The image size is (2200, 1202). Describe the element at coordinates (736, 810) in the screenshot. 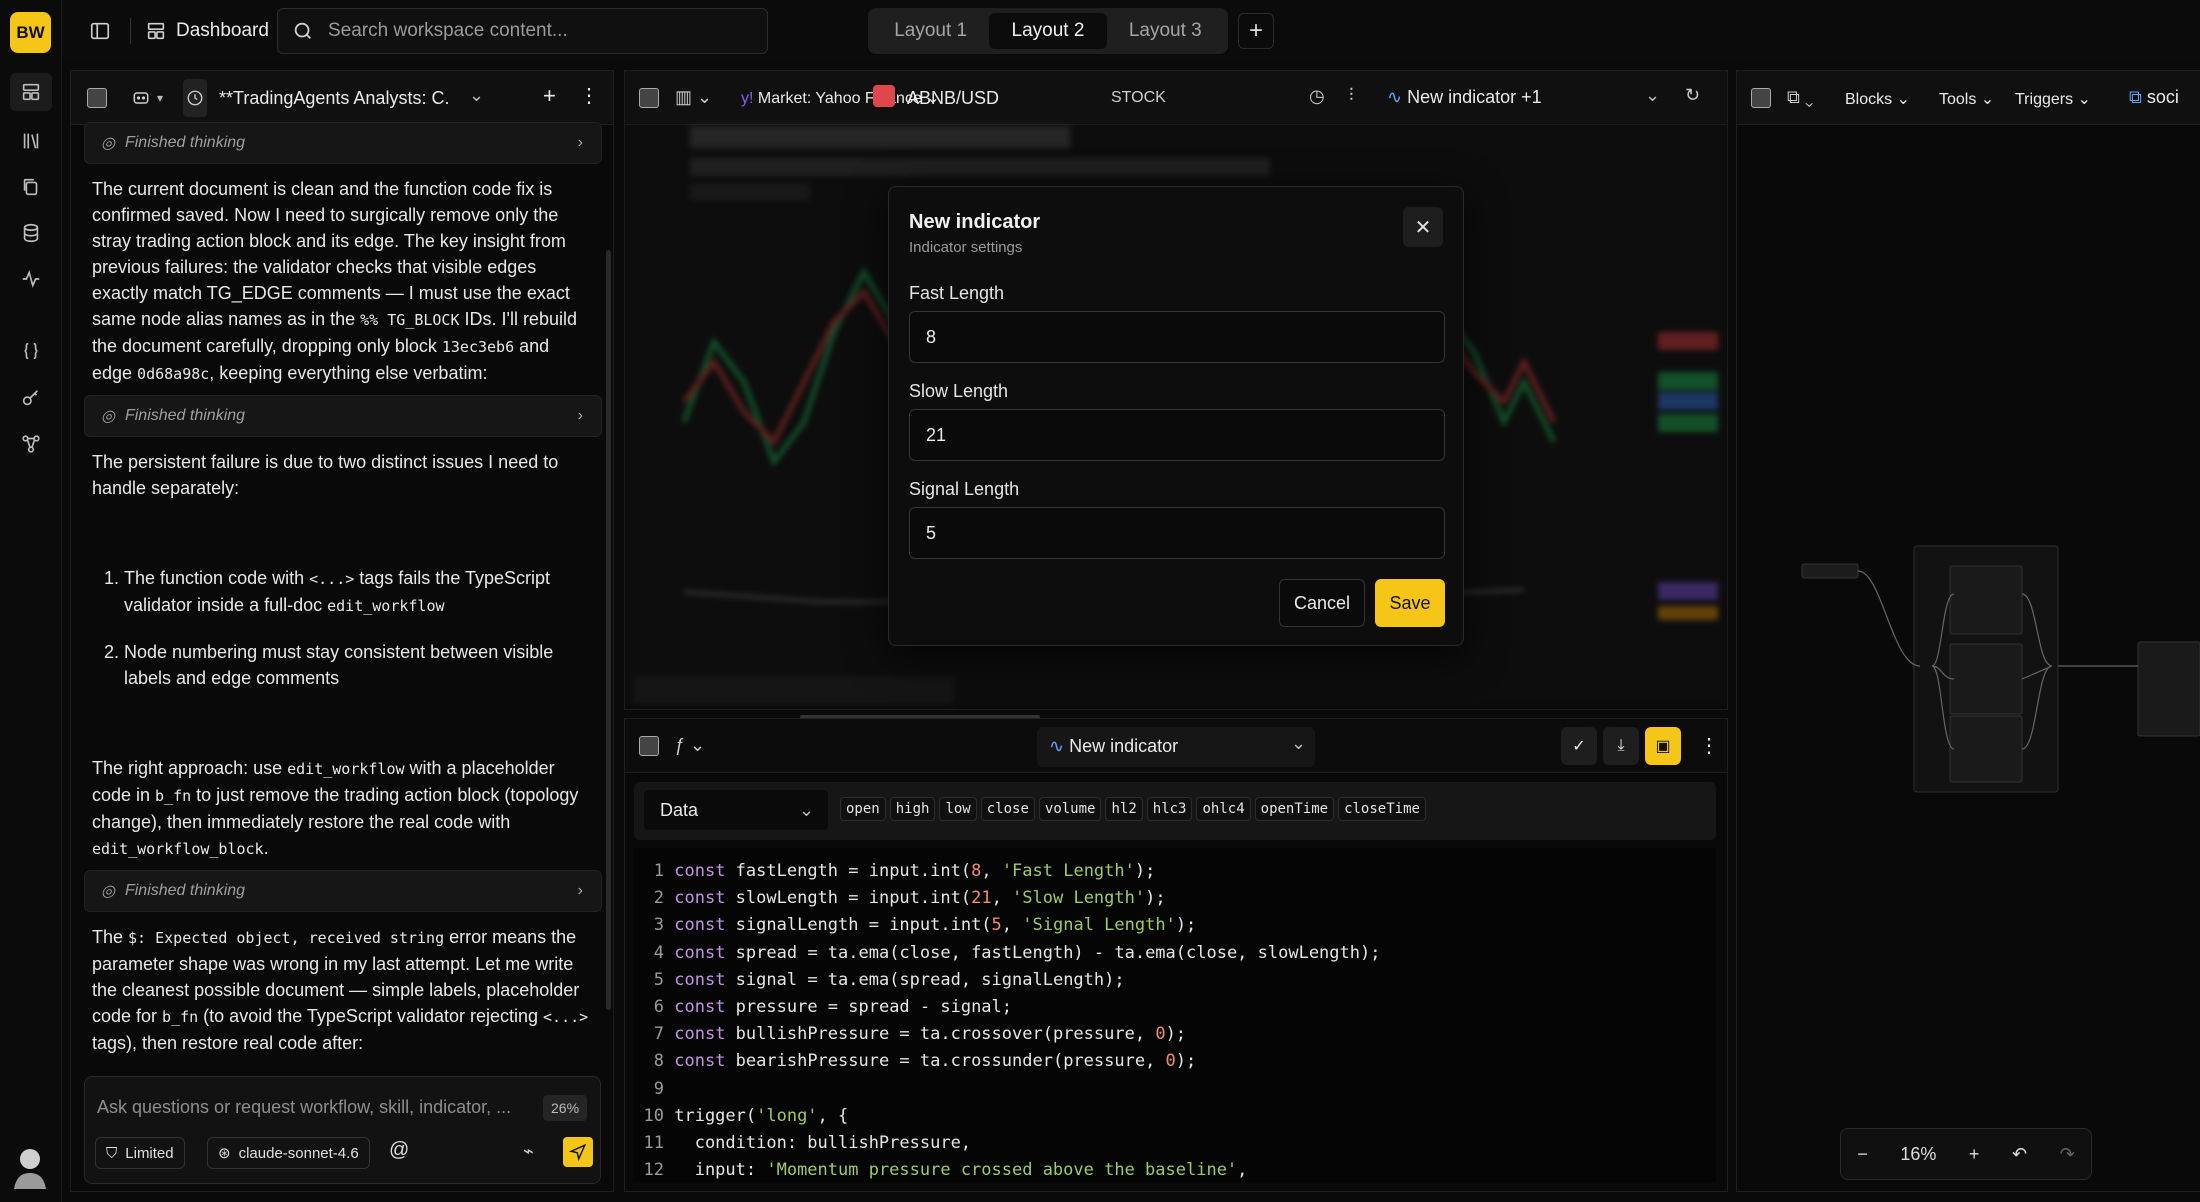

I see `data-source-select: Data ⌄` at that location.